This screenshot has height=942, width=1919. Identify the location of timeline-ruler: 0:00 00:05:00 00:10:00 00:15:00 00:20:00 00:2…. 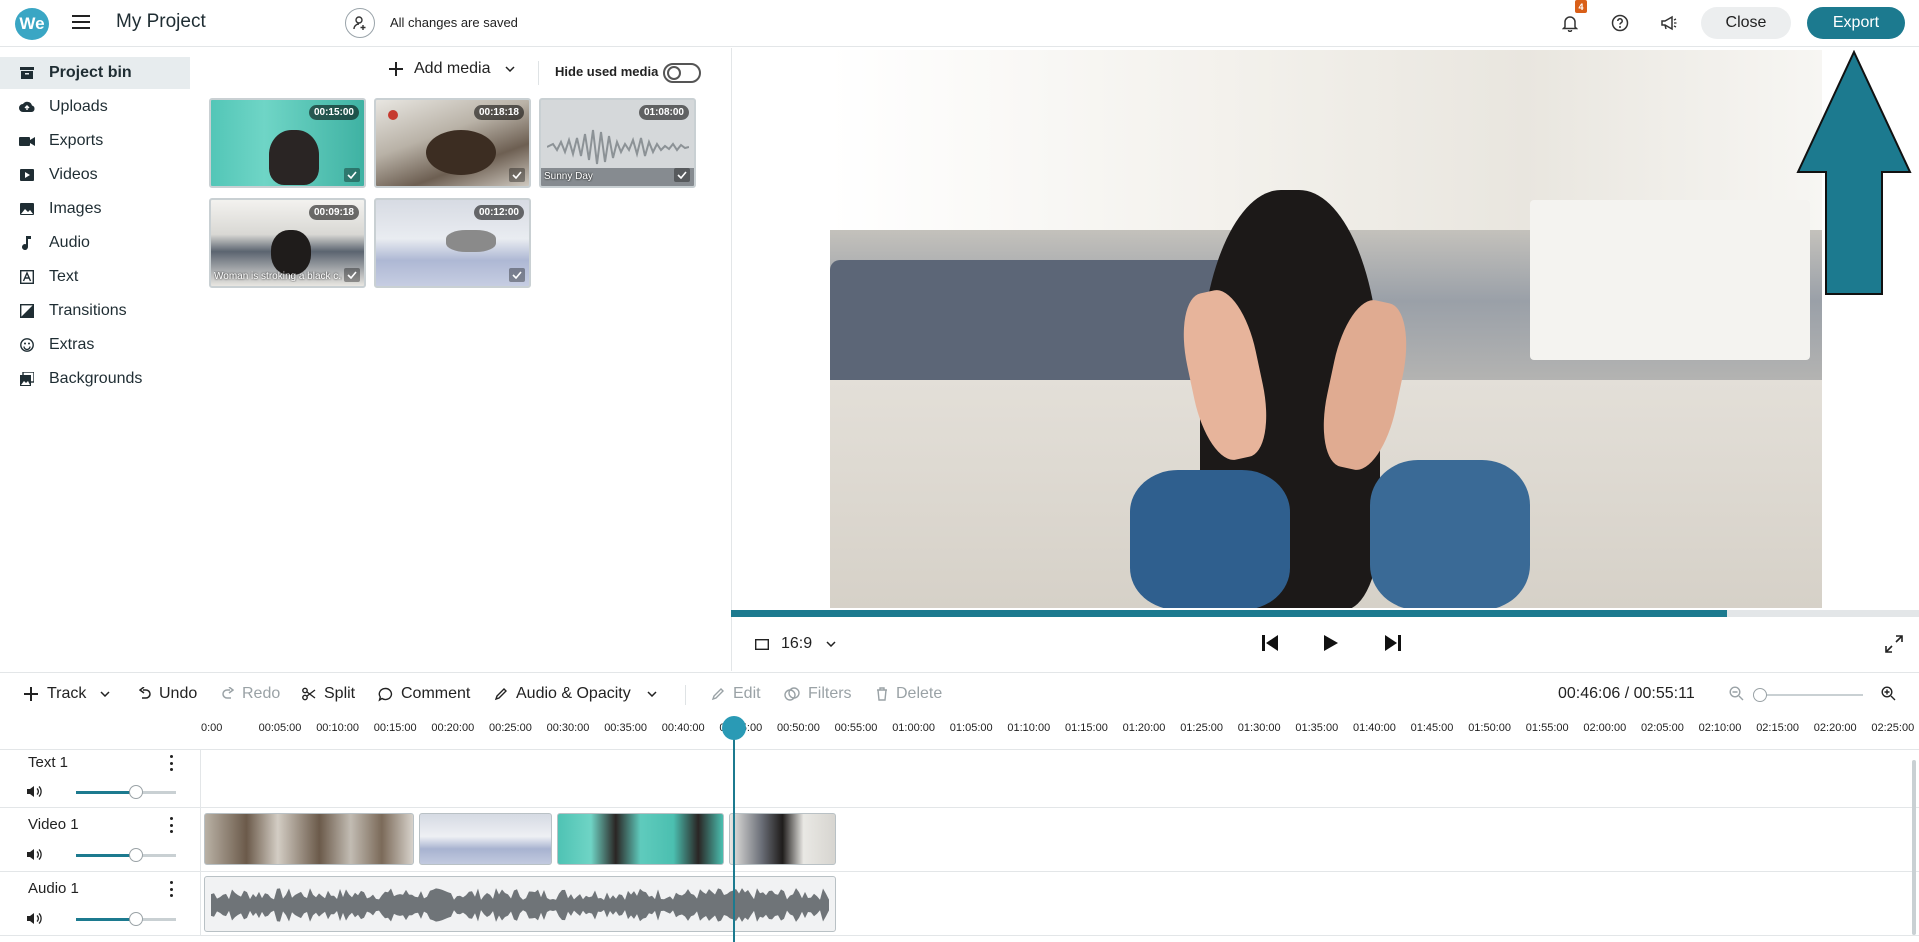
(959, 732).